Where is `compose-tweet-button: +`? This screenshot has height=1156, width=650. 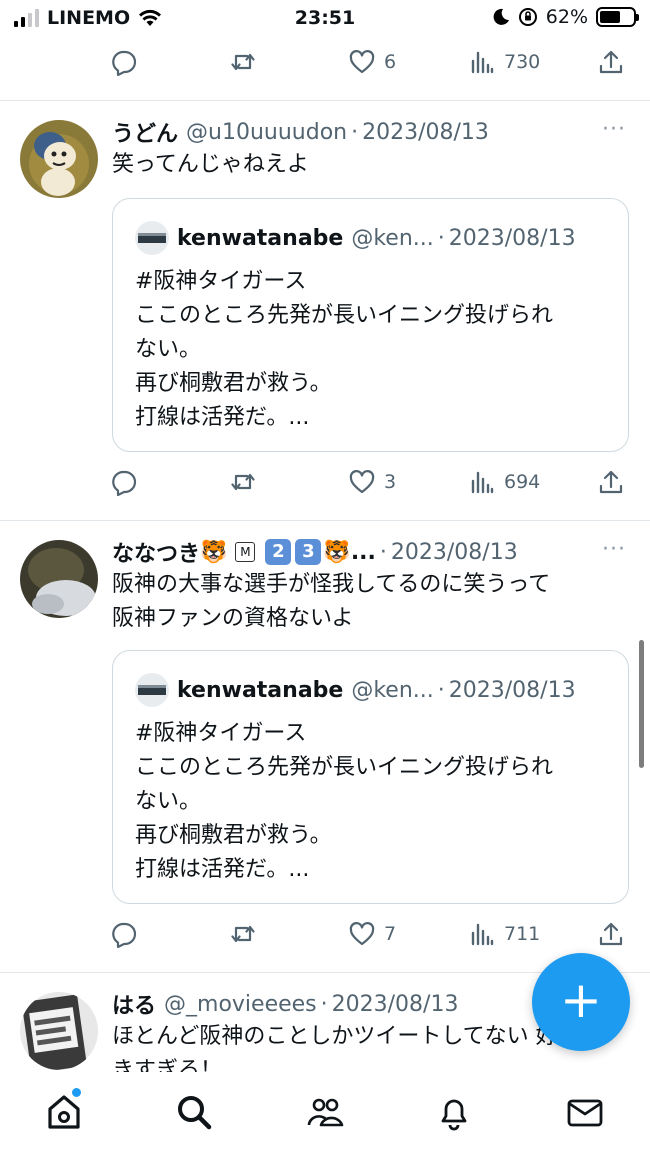
compose-tweet-button: + is located at coordinates (581, 1002).